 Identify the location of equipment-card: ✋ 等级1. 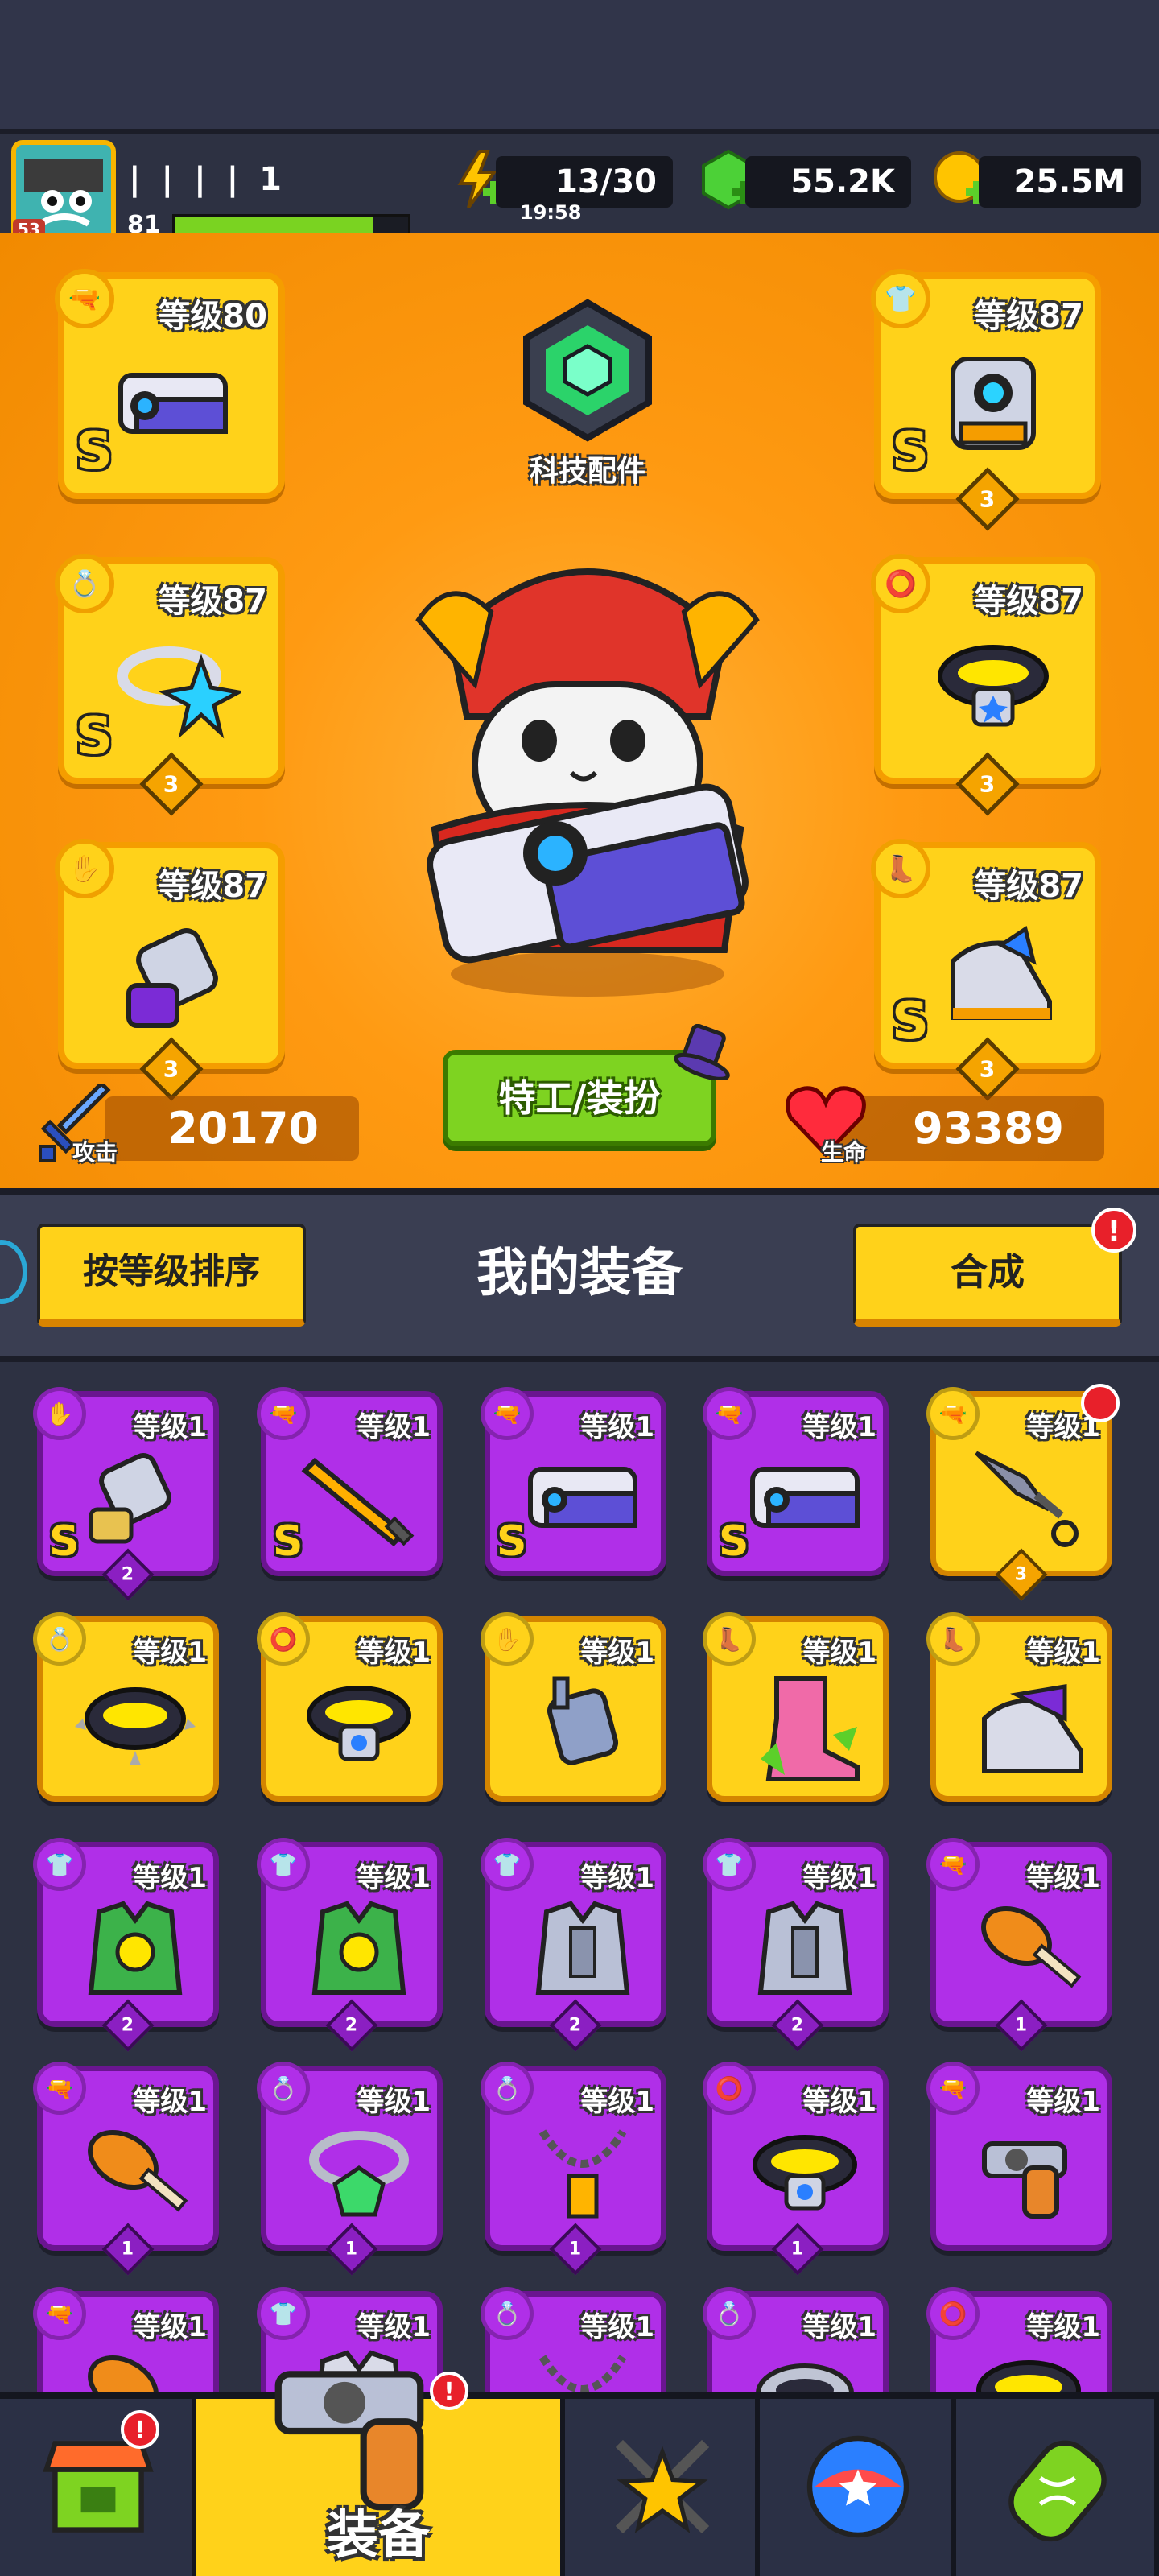
(573, 1707).